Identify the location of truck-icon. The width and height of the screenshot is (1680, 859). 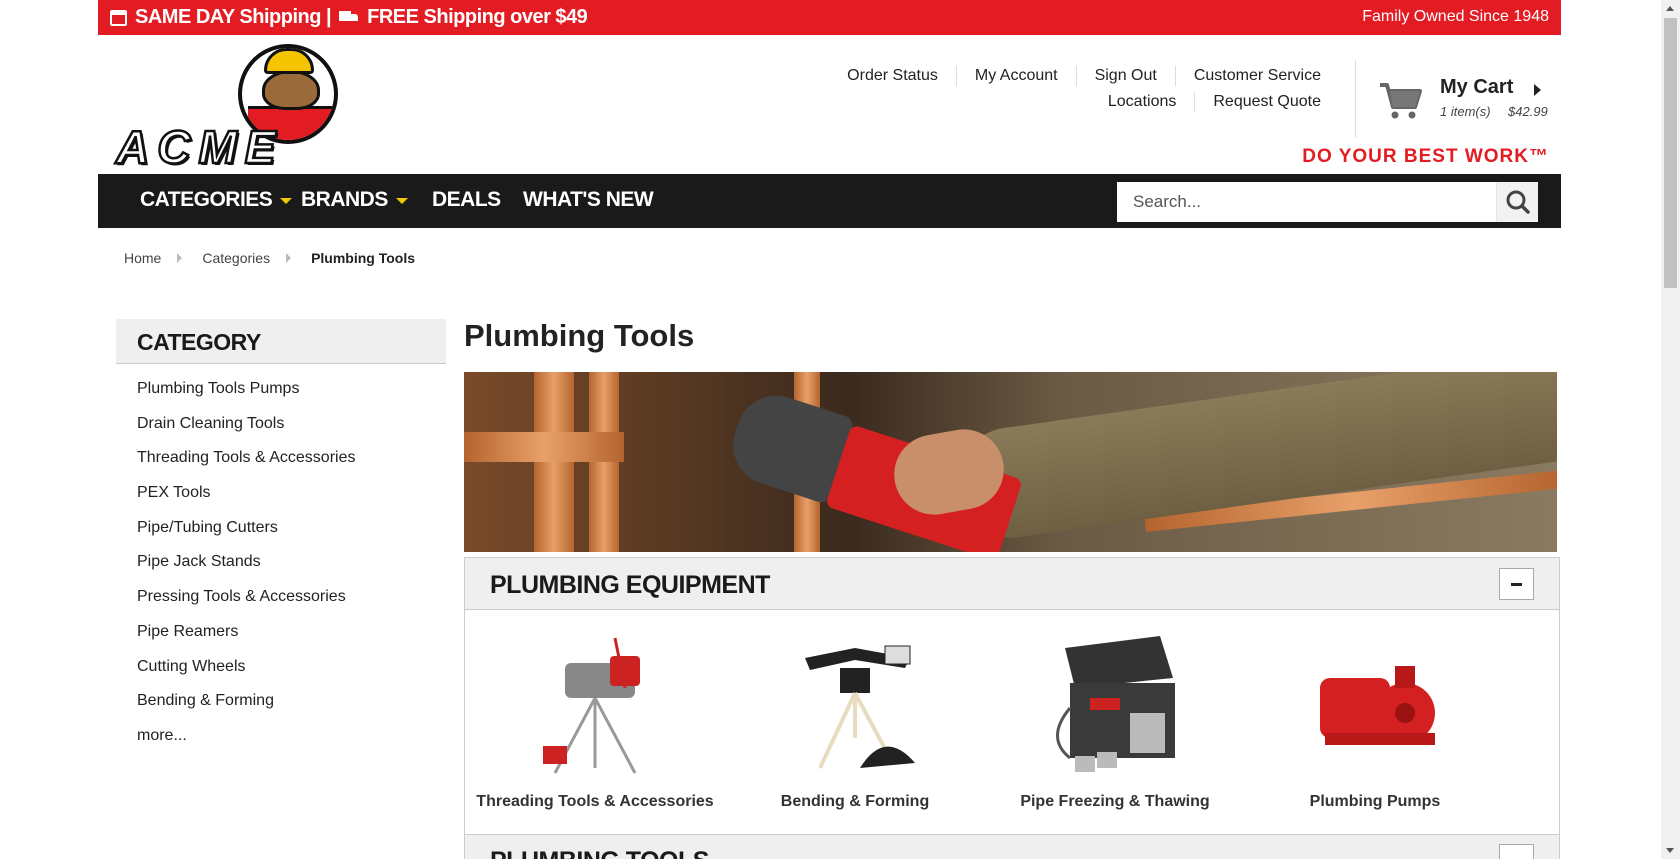
(349, 17).